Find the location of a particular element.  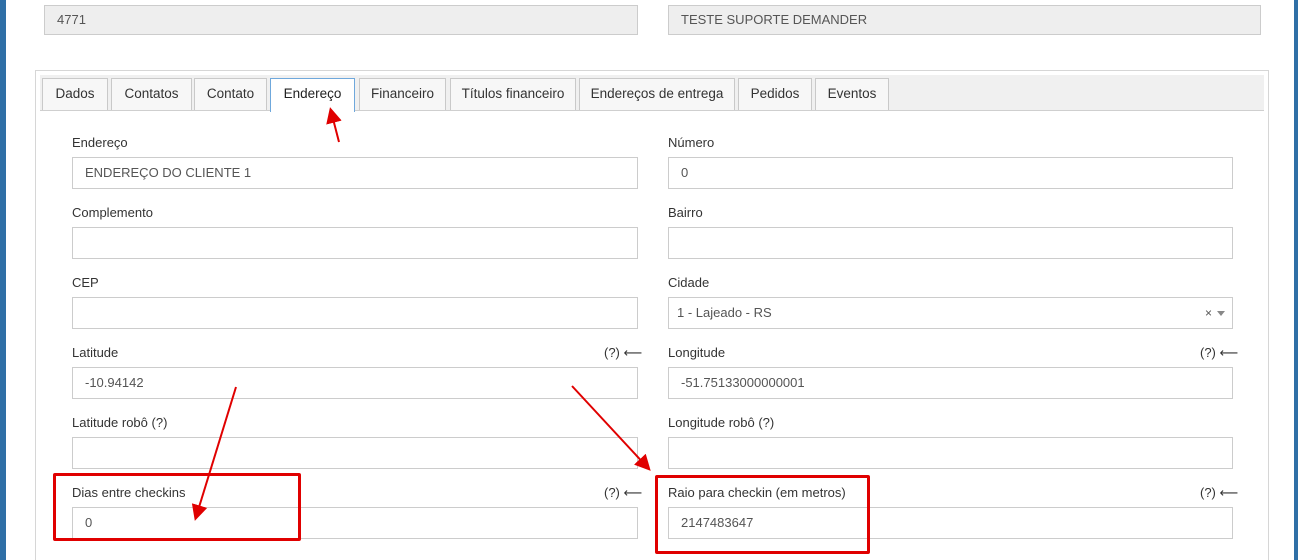

arrow-to-raio-field is located at coordinates (611, 428).